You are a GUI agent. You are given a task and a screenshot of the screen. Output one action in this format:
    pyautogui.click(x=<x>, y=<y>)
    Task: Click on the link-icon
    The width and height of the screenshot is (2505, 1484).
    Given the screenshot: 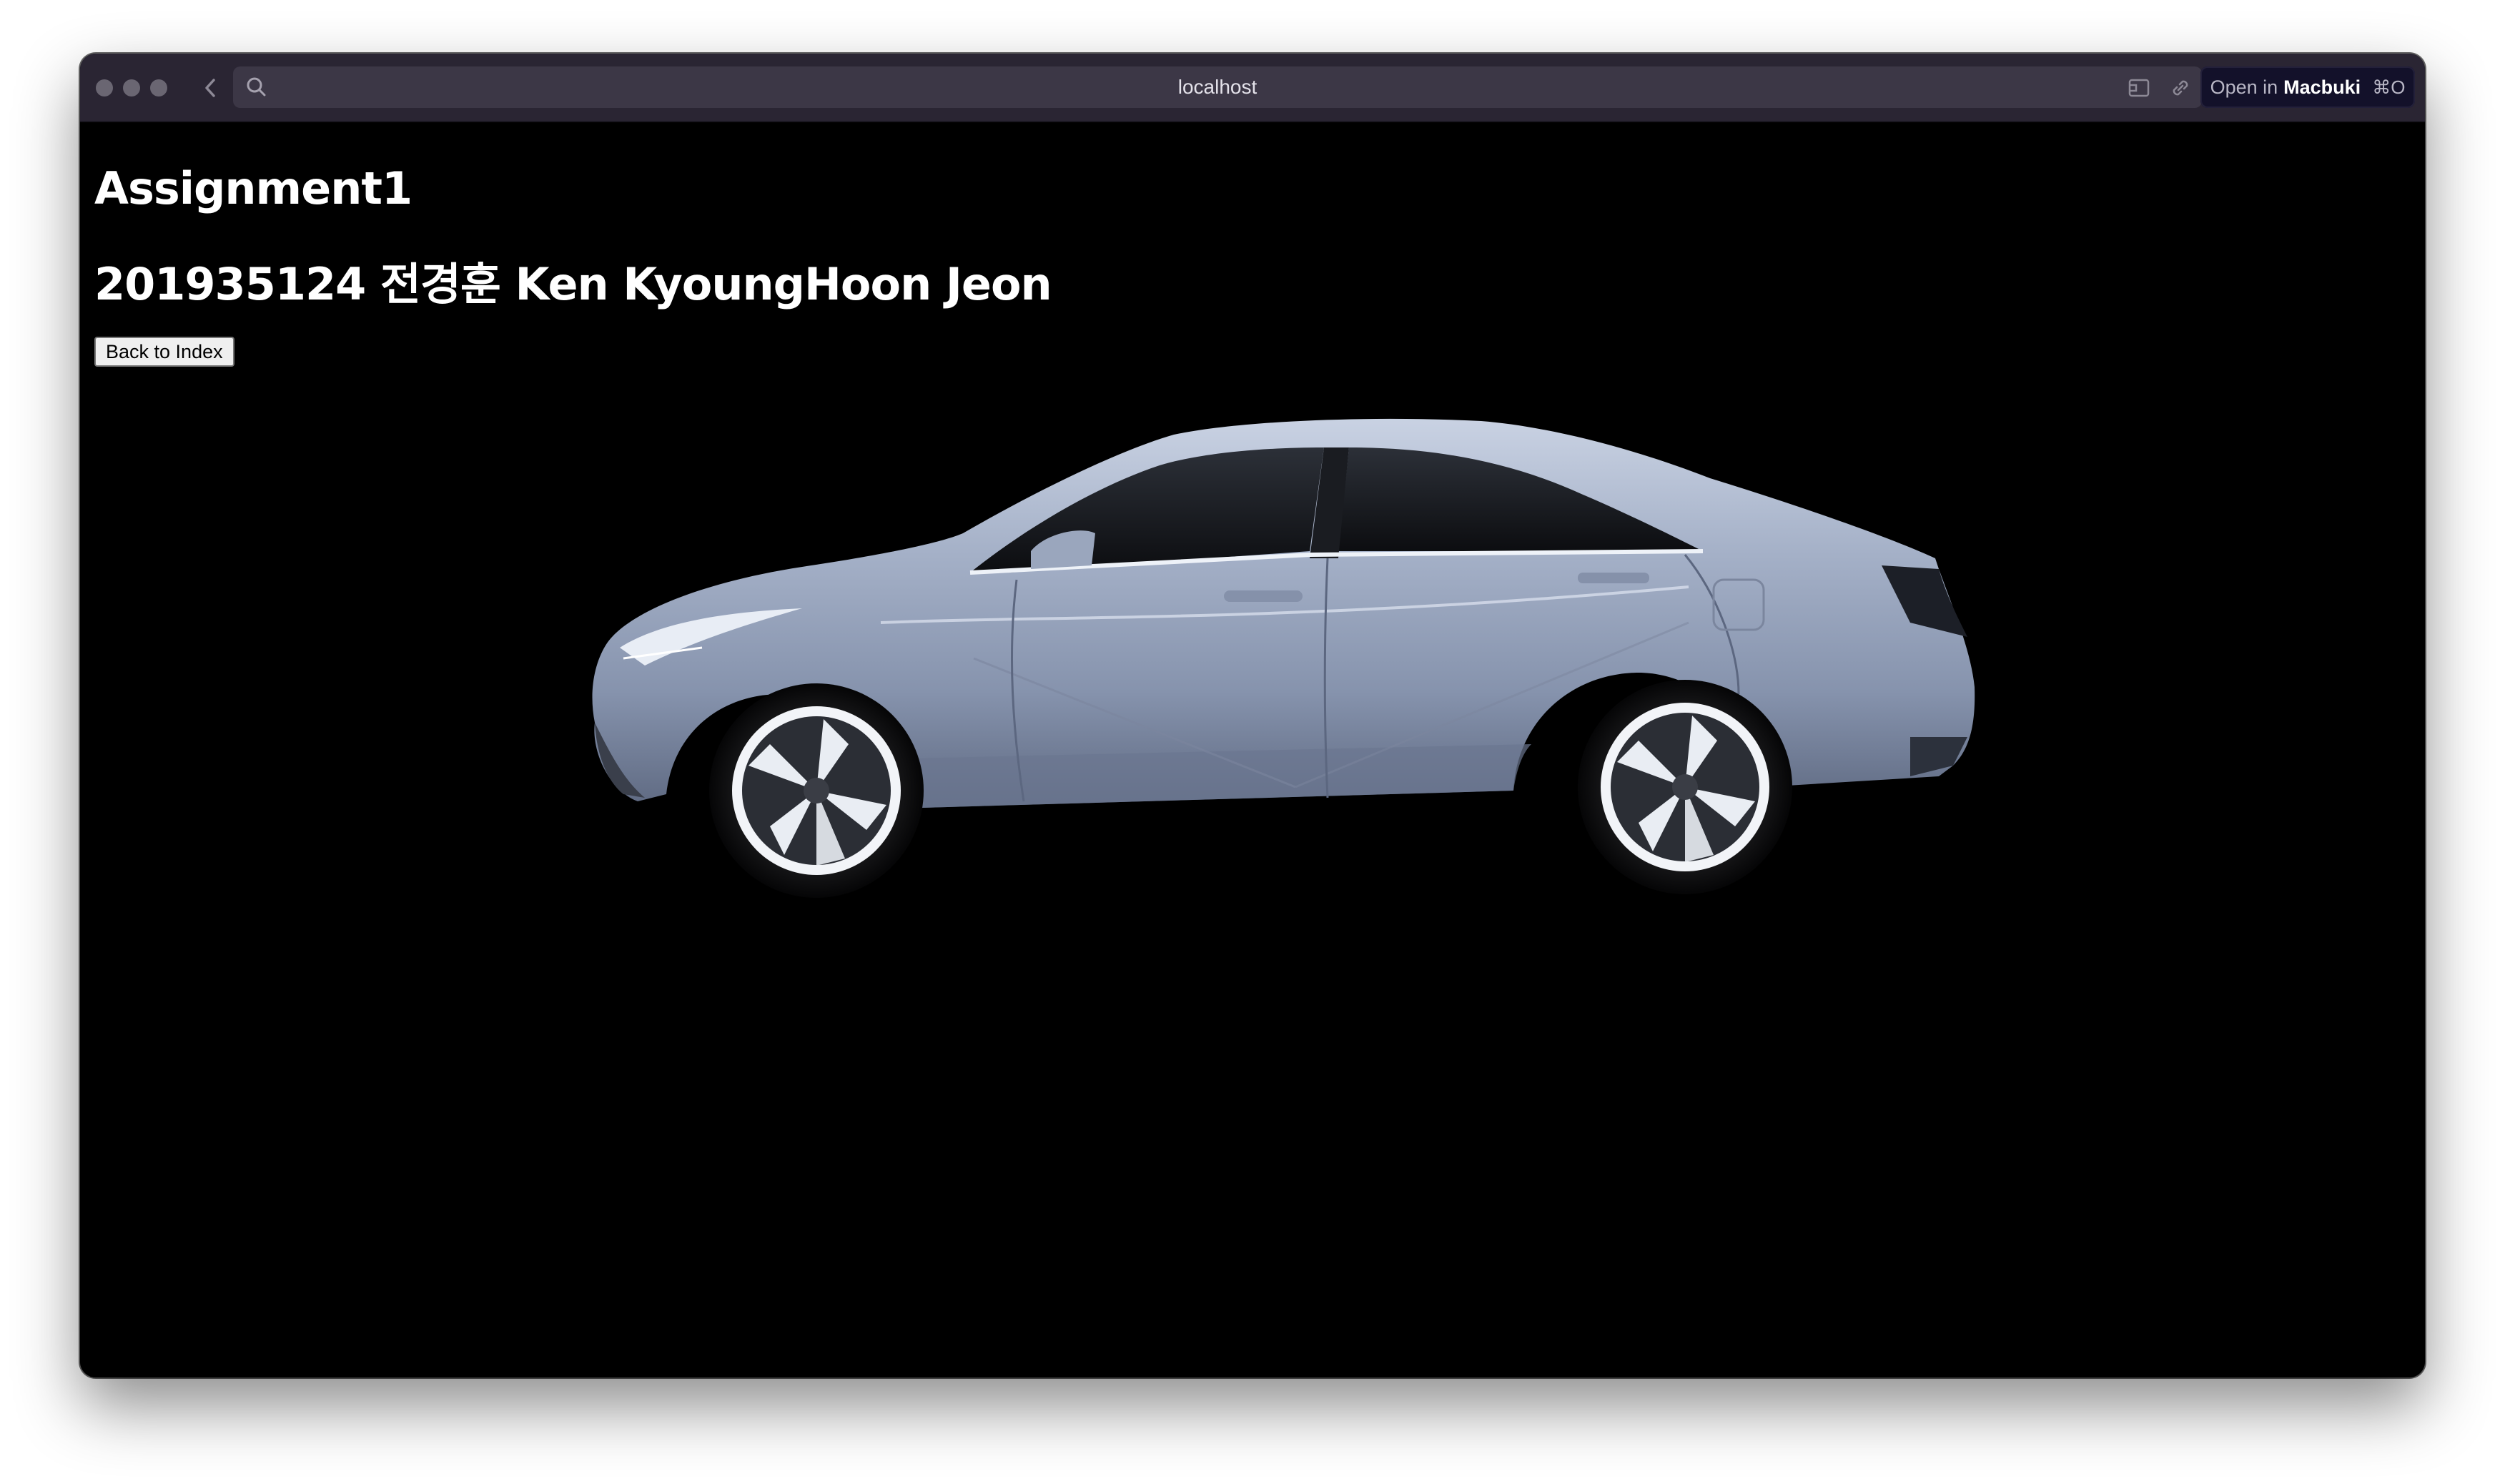 What is the action you would take?
    pyautogui.click(x=2180, y=88)
    